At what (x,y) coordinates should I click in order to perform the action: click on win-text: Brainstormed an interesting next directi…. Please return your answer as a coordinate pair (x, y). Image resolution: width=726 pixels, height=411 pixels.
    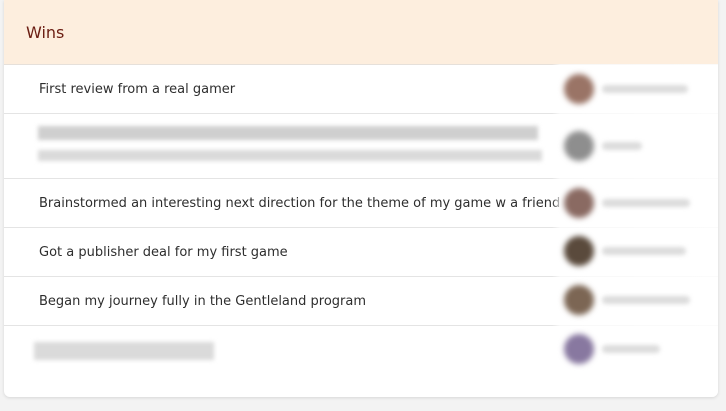
    Looking at the image, I should click on (300, 203).